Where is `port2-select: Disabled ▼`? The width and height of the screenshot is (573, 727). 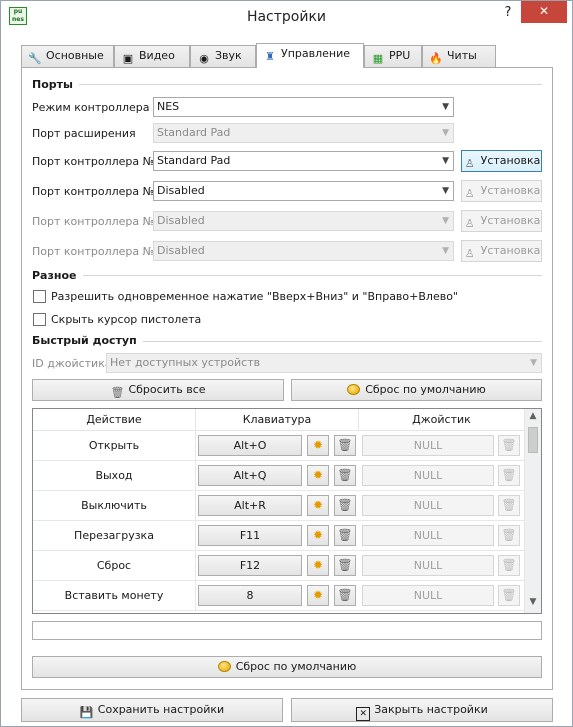 port2-select: Disabled ▼ is located at coordinates (303, 191).